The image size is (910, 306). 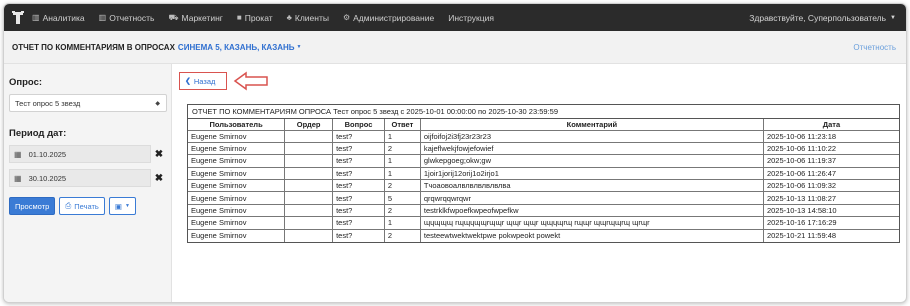 I want to click on cell-date: 2025-10-13 14:58:10, so click(x=830, y=210).